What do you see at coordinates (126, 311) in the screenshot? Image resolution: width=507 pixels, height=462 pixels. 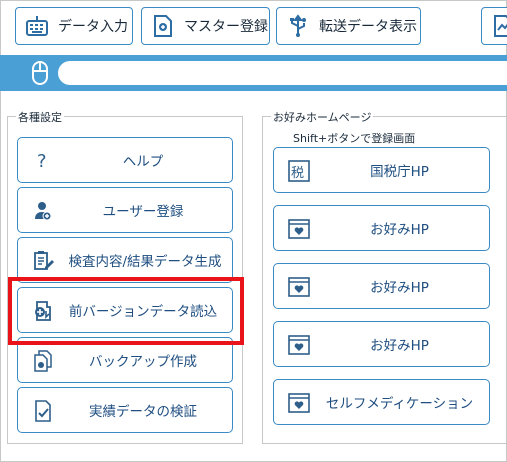 I see `highlight-box` at bounding box center [126, 311].